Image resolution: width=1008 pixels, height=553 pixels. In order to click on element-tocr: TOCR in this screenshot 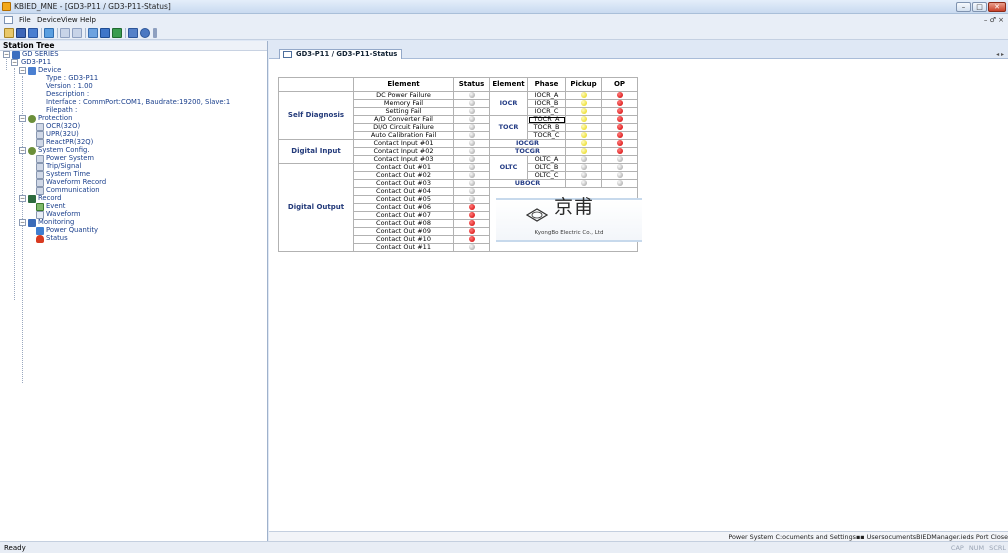, I will do `click(508, 127)`.